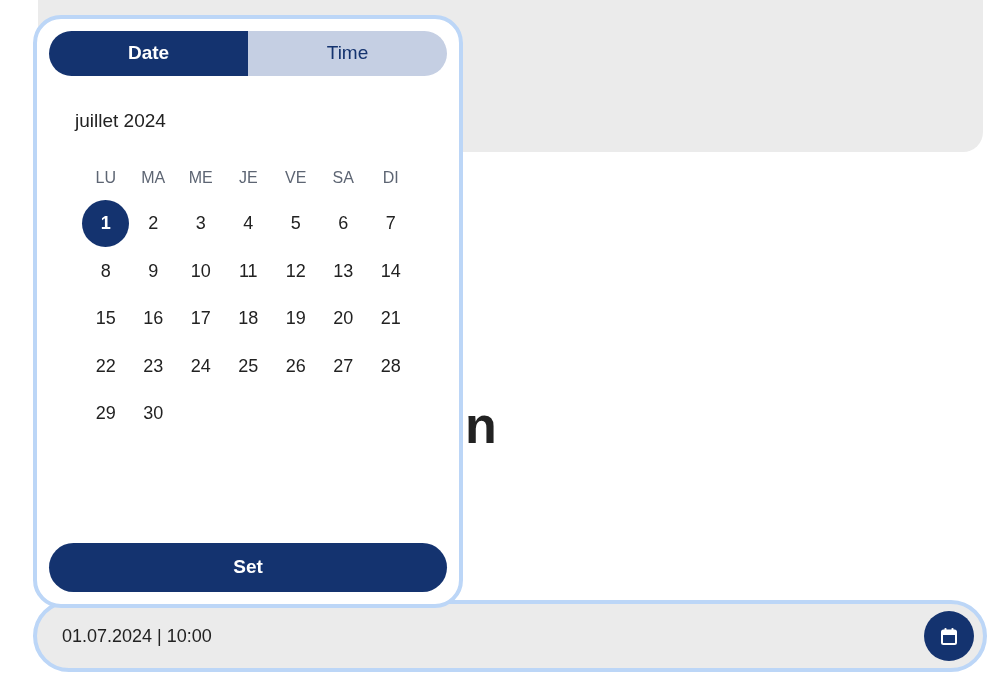 The width and height of the screenshot is (1008, 695). Describe the element at coordinates (153, 224) in the screenshot. I see `day-cell: 2` at that location.